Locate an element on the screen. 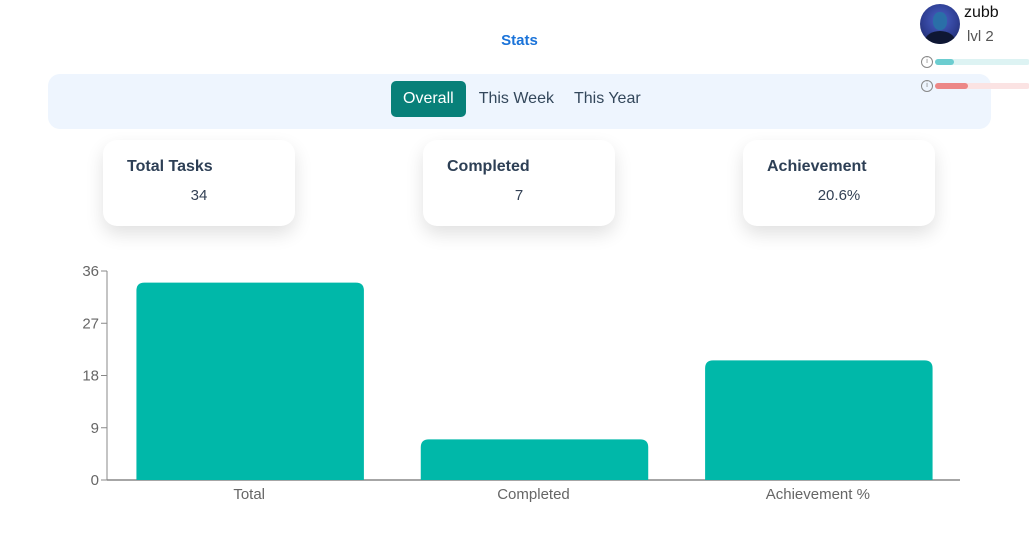  progress-bar-1: i is located at coordinates (974, 62).